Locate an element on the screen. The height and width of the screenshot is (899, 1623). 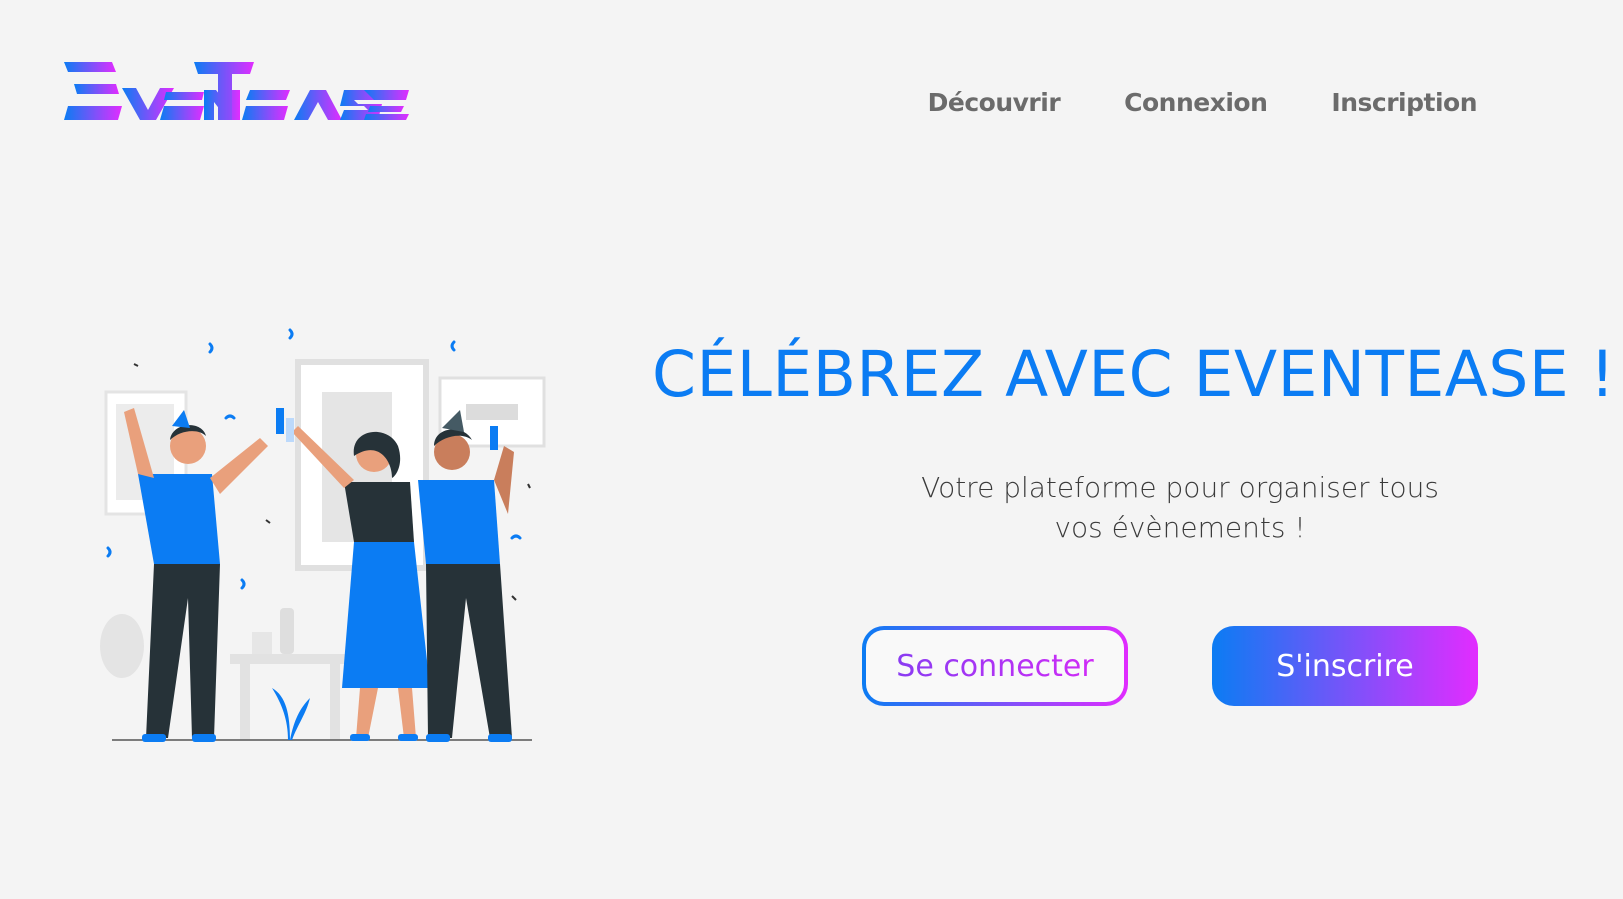
hero-subtitle-line1: Votre plateforme pour organiser tous is located at coordinates (1180, 487).